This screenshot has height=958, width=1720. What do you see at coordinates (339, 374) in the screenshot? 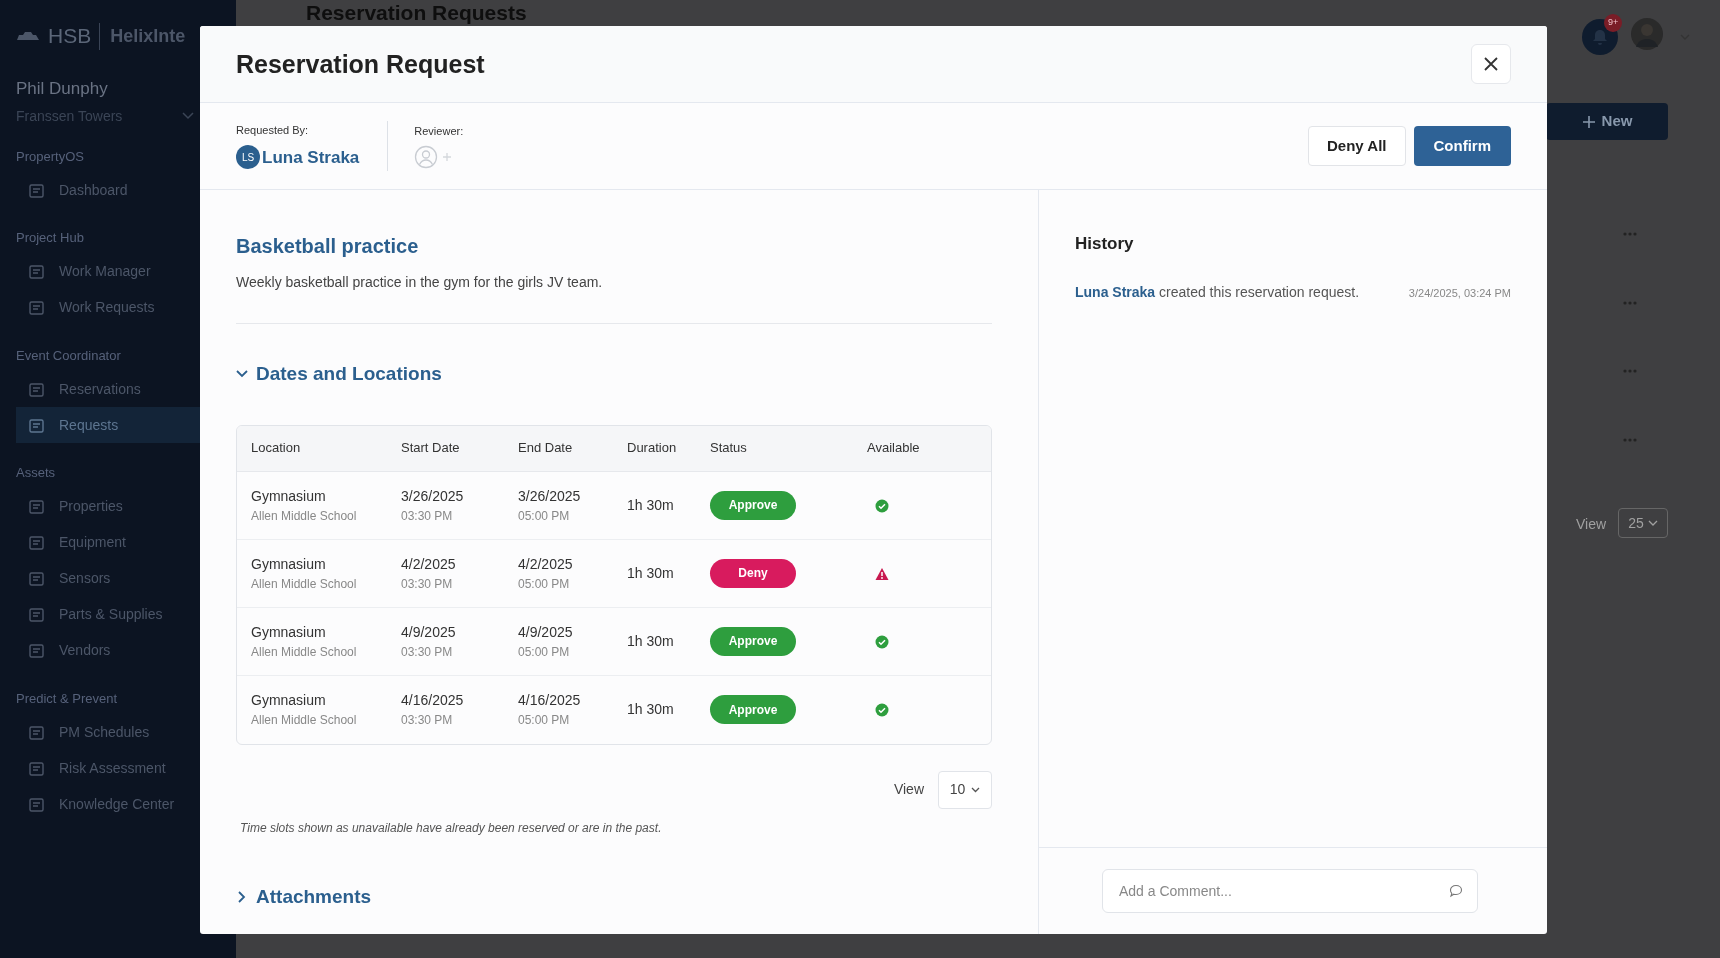
I see `section-toggle: Dates and Locations` at bounding box center [339, 374].